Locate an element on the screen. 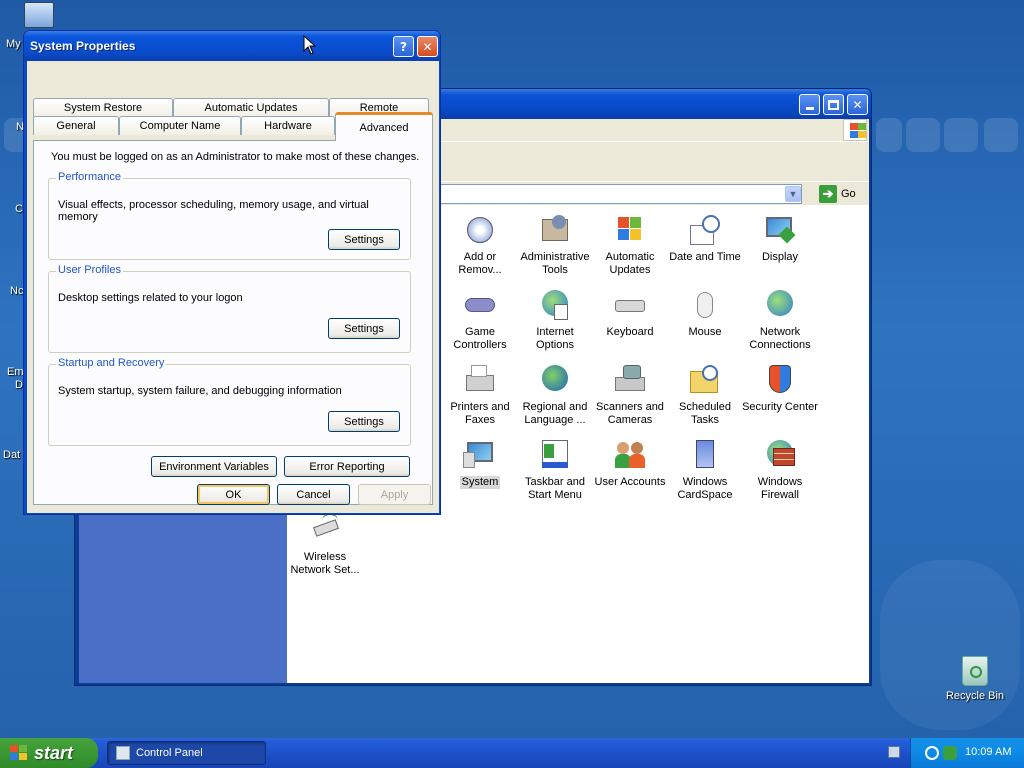 This screenshot has height=768, width=1024. desktop-icon-my-computer is located at coordinates (39, 15).